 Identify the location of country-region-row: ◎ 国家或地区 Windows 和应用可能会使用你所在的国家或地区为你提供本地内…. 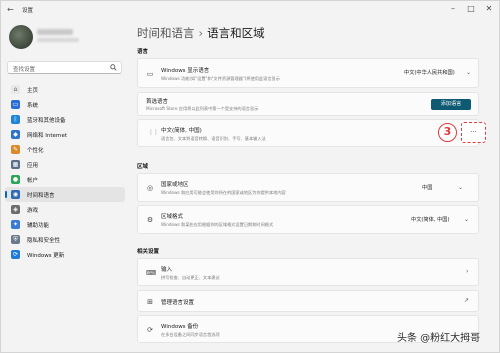
(308, 187).